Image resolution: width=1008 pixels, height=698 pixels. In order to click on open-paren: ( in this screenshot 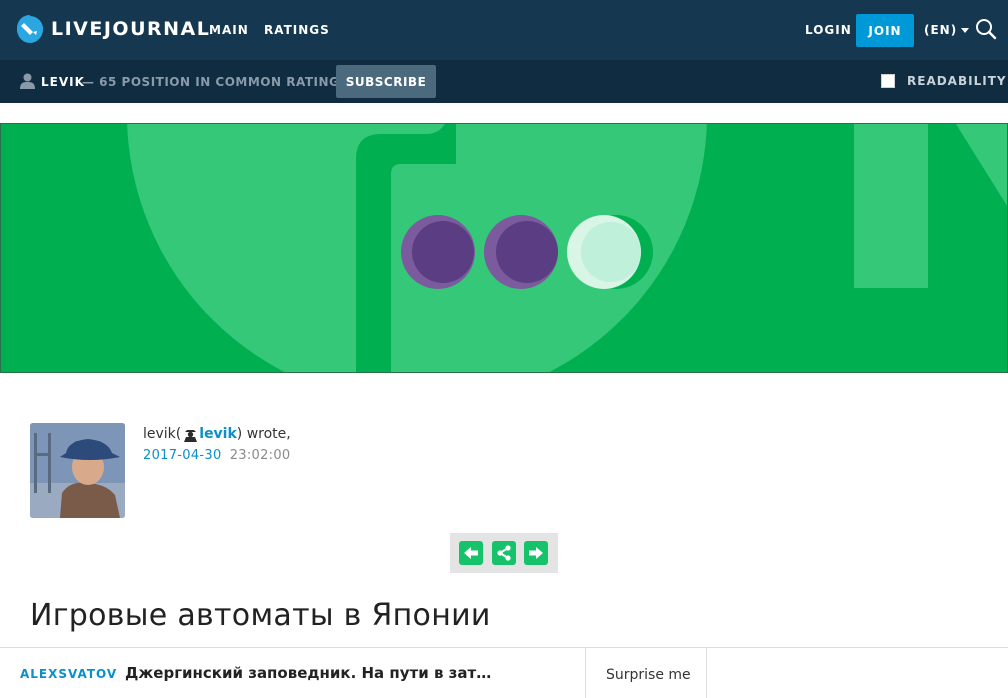, I will do `click(178, 434)`.